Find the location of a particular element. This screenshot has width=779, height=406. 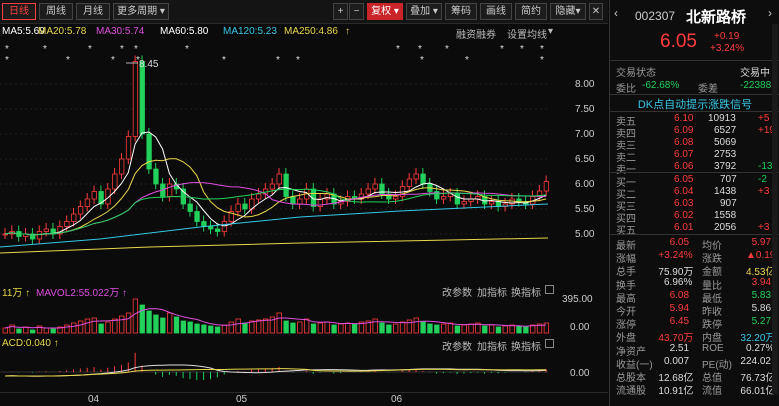

buy-price: 6.01 is located at coordinates (684, 227).